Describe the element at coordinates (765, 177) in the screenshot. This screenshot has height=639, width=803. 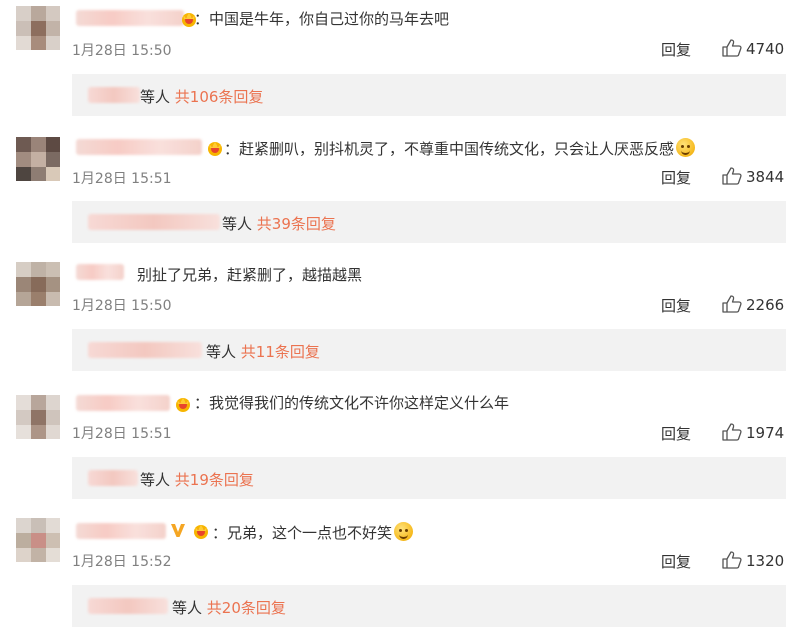
I see `like-count: 3844` at that location.